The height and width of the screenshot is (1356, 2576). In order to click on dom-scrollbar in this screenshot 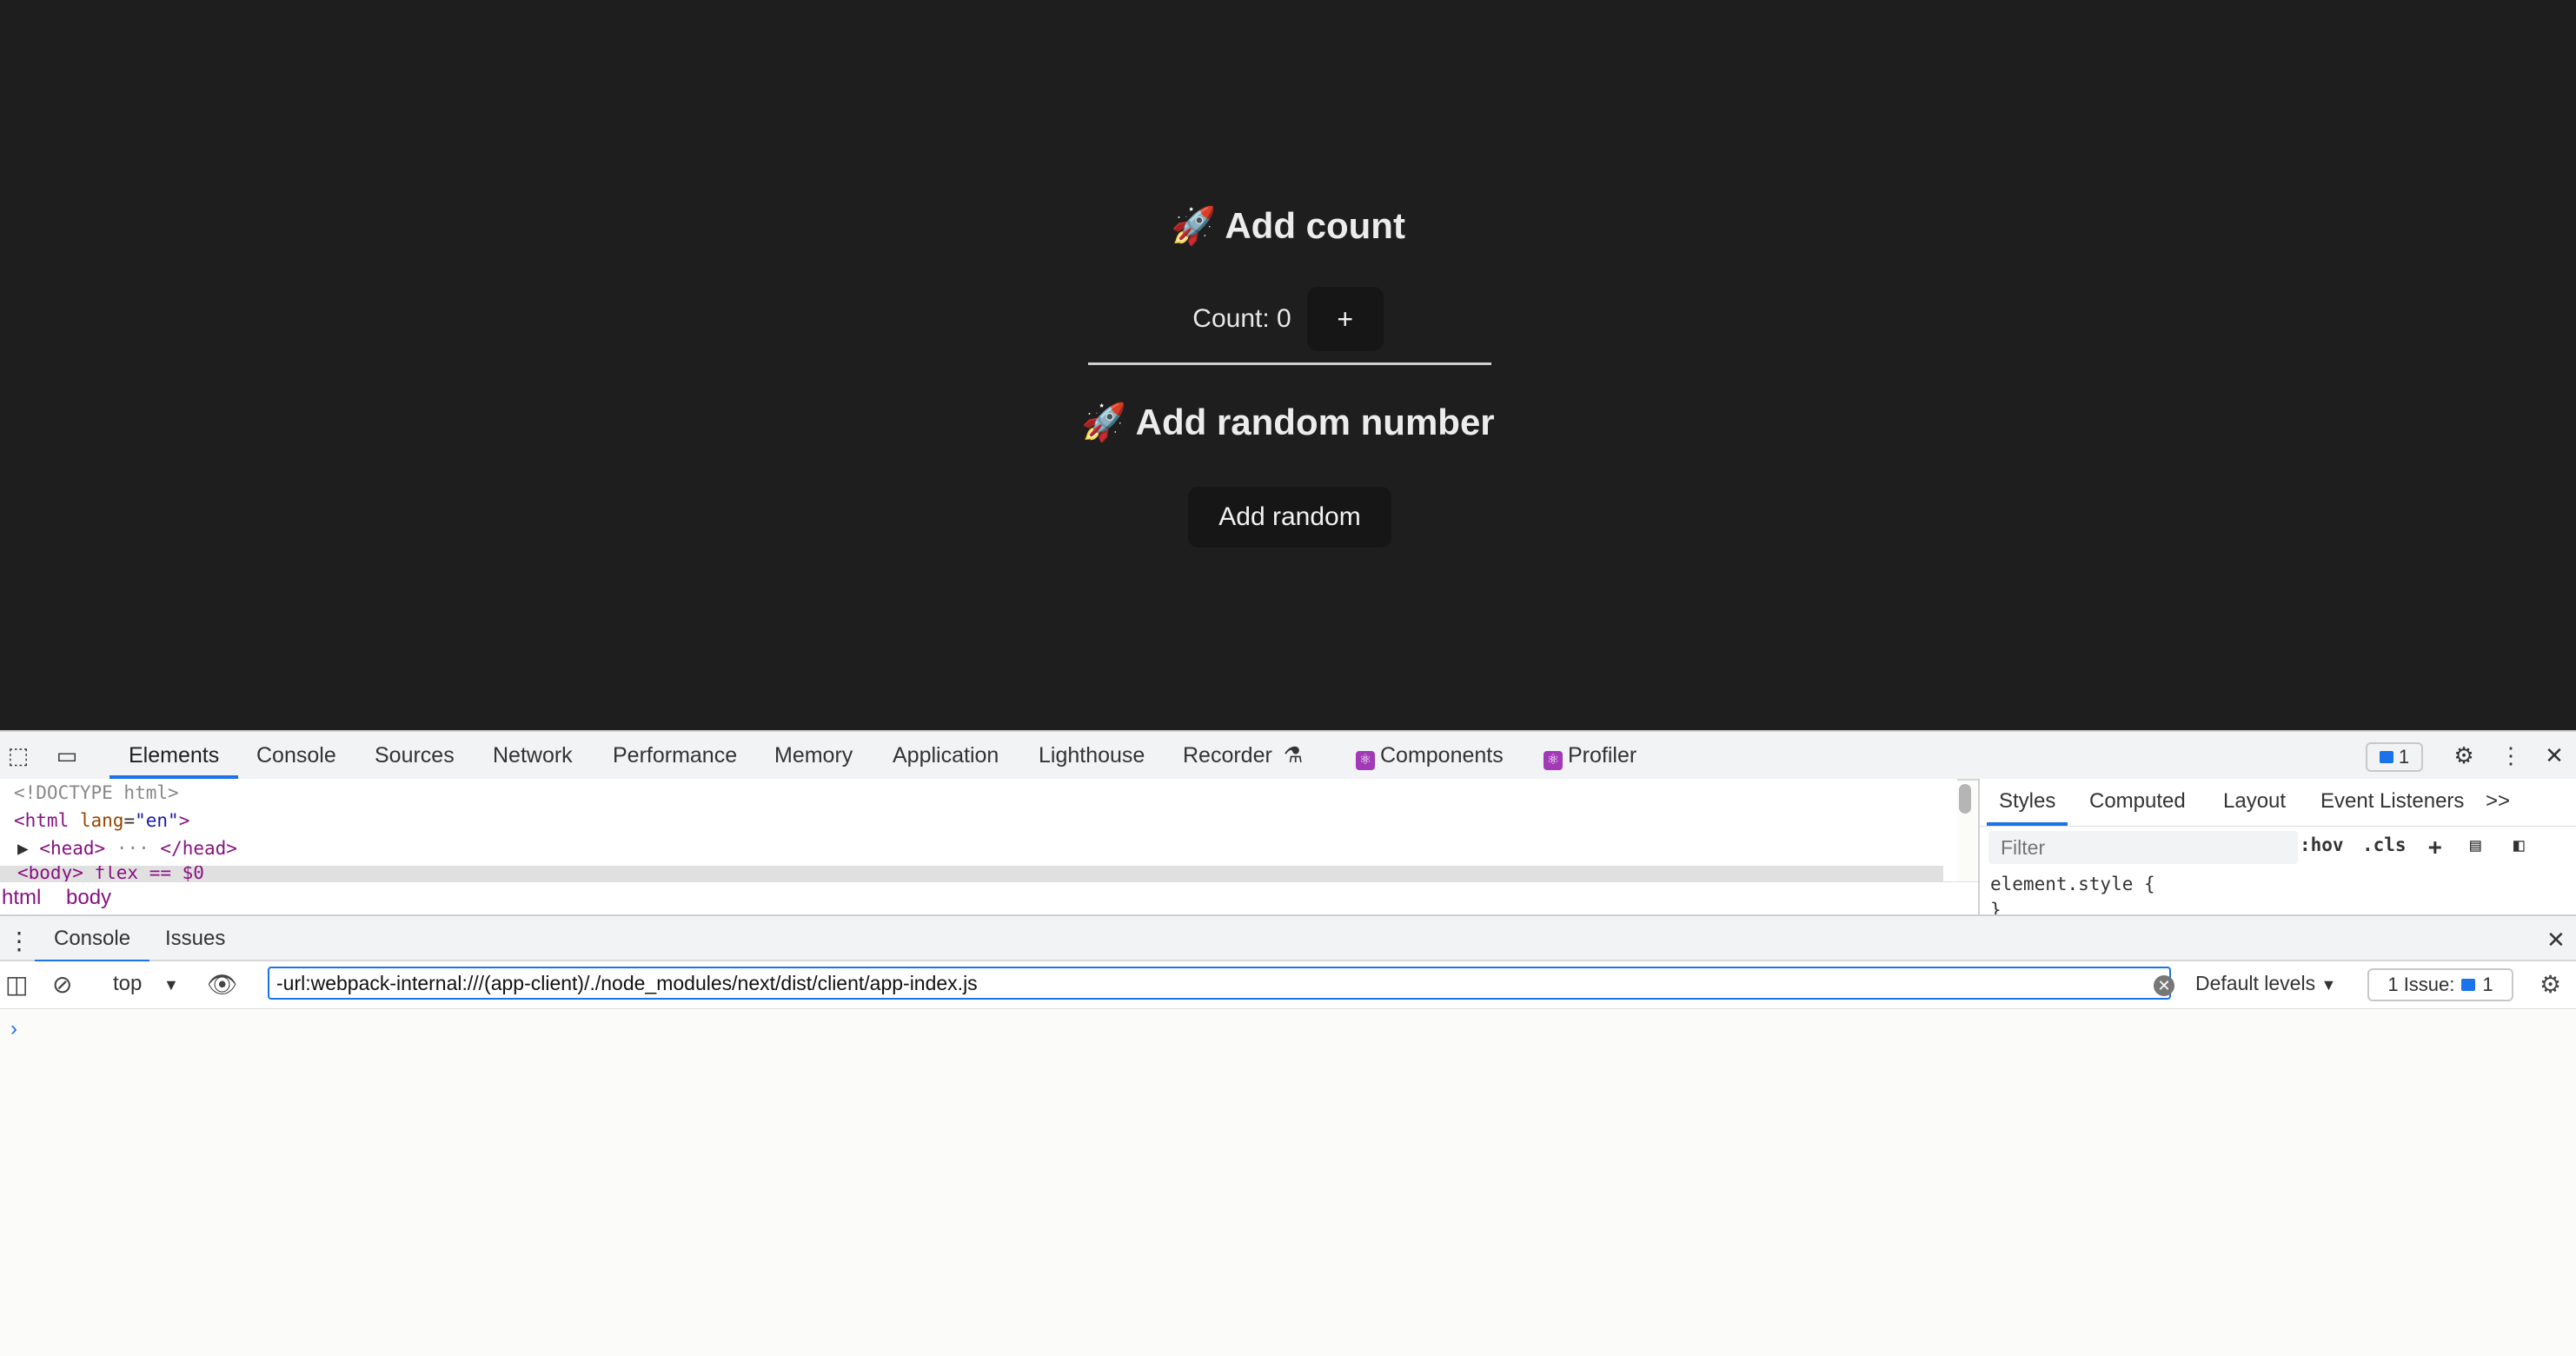, I will do `click(1965, 799)`.